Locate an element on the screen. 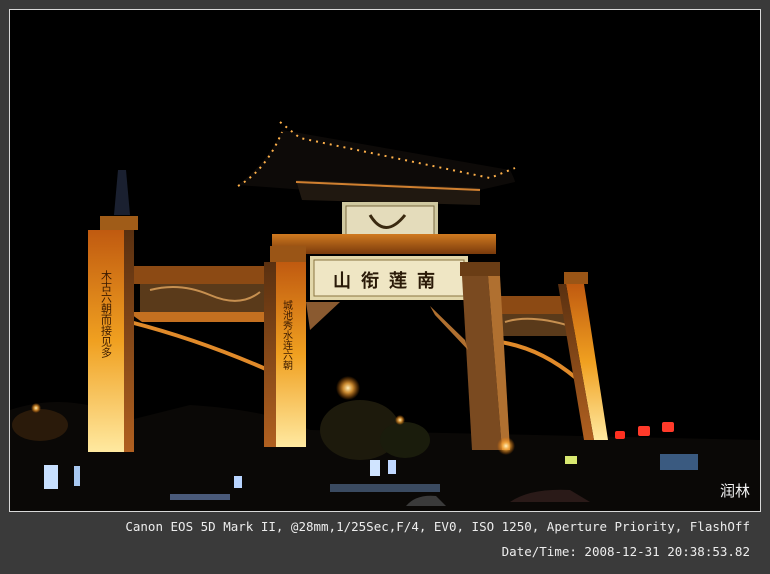  exif-datetime: Date/Time: 2008-12-31 20:38:53.82 is located at coordinates (625, 551).